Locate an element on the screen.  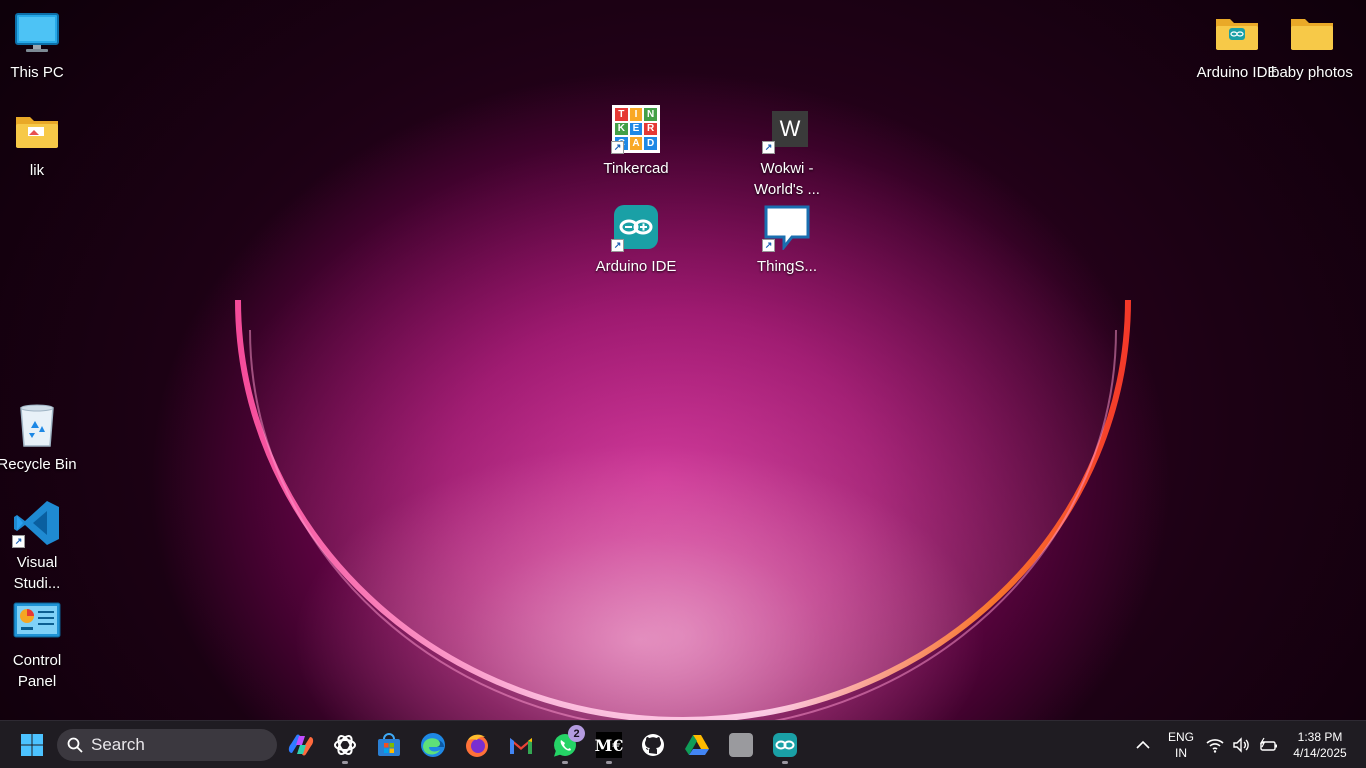
arduino-icon is located at coordinates (785, 745).